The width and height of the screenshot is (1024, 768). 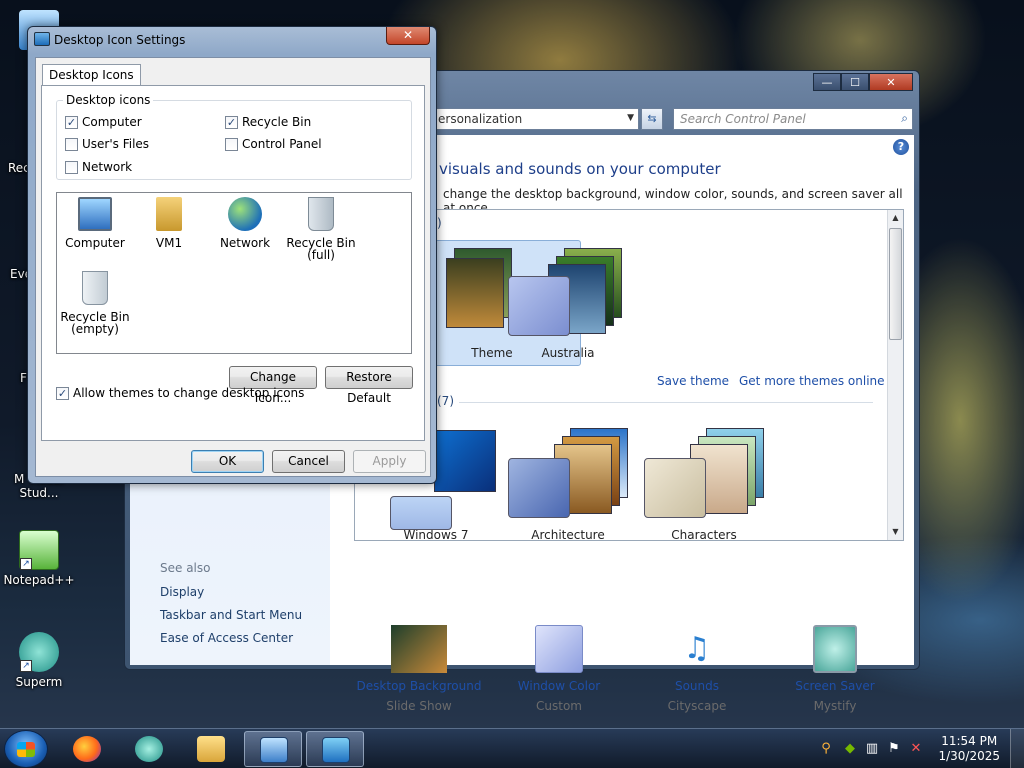 What do you see at coordinates (969, 741) in the screenshot?
I see `clock-time: 11:54 PM` at bounding box center [969, 741].